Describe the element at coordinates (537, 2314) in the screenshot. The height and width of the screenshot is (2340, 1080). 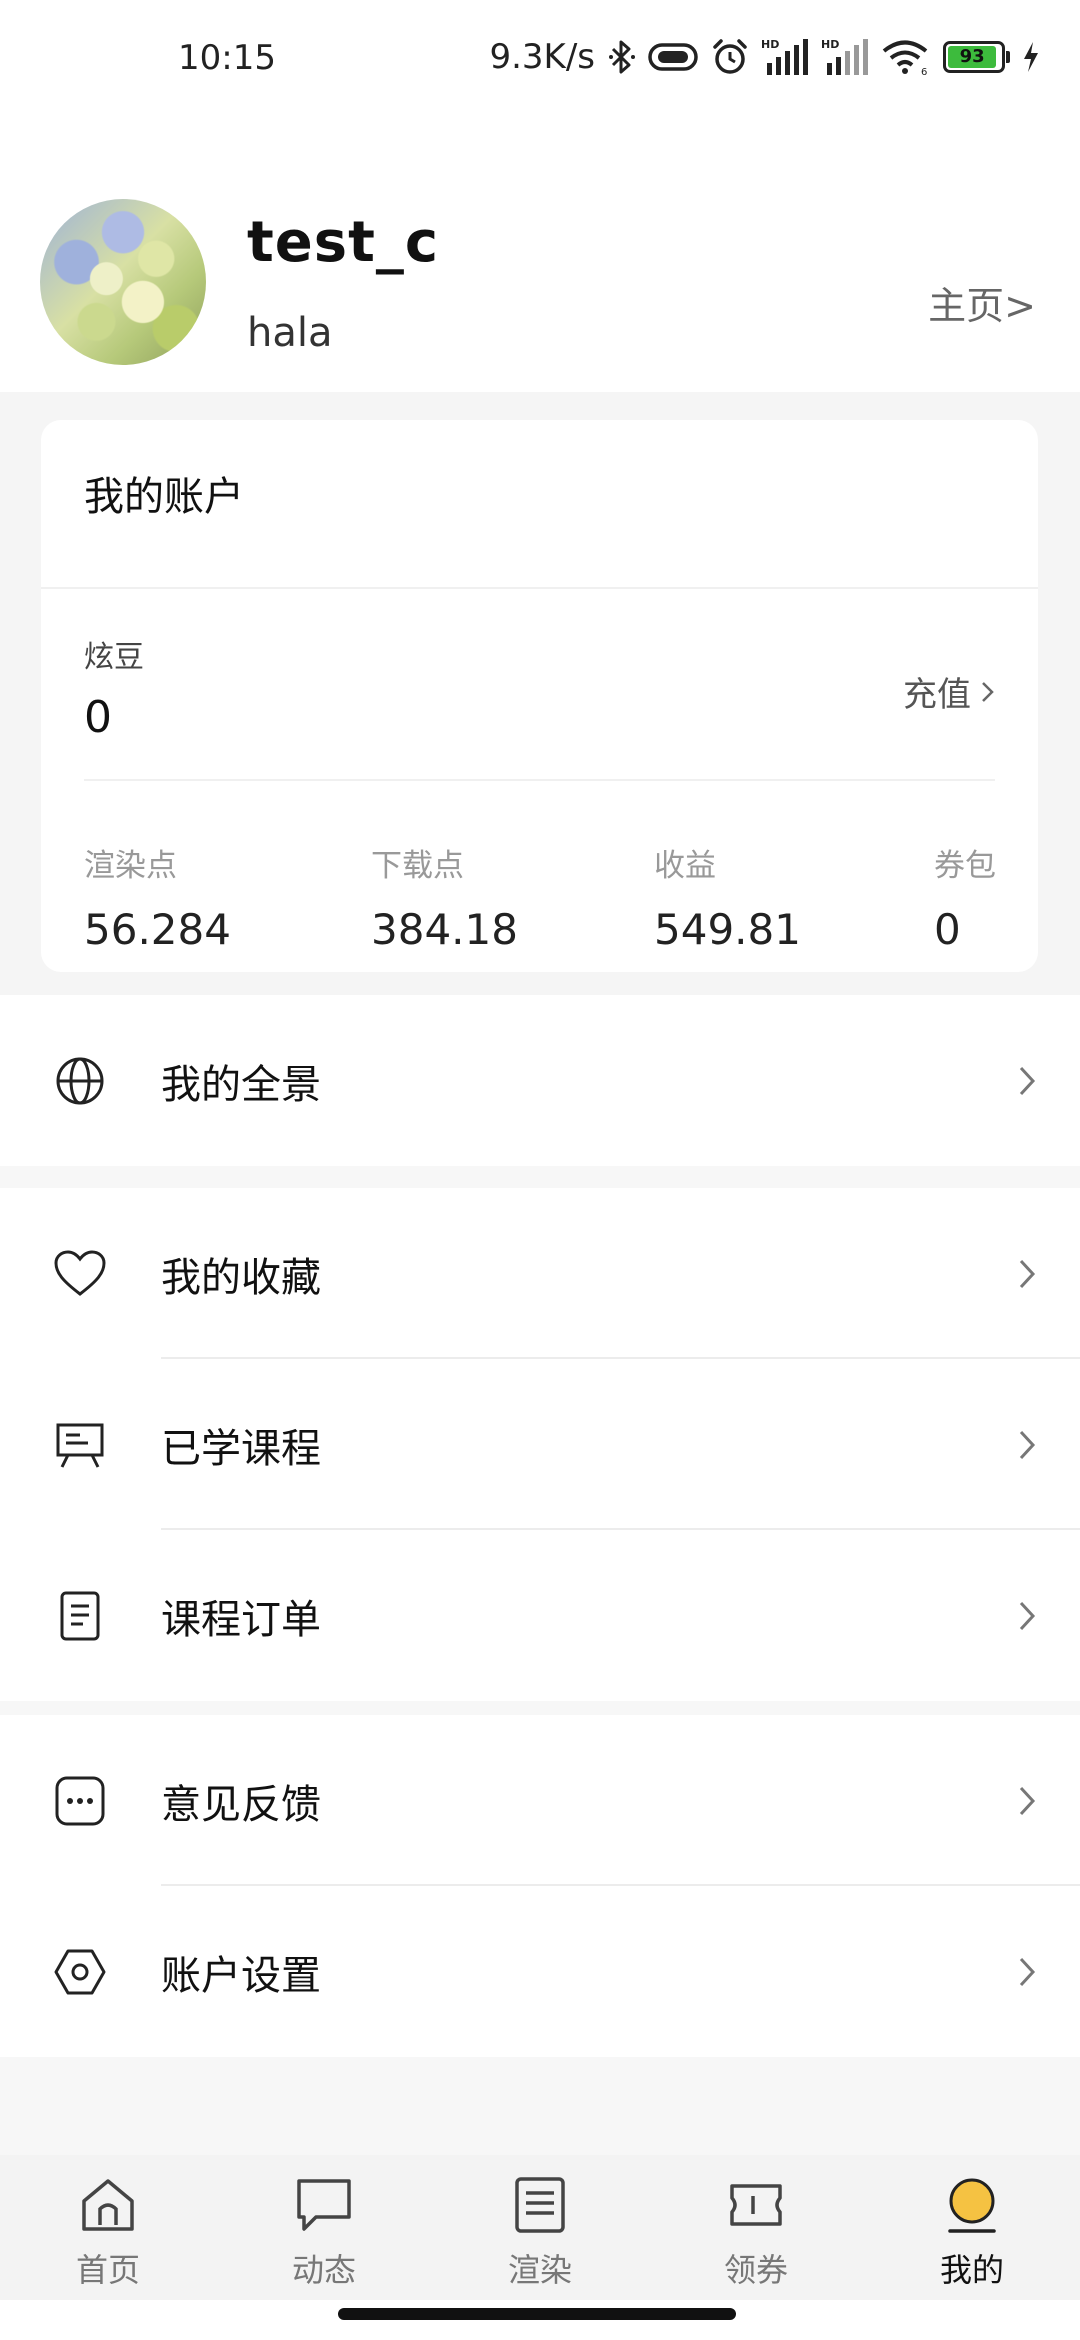
I see `home-indicator` at that location.